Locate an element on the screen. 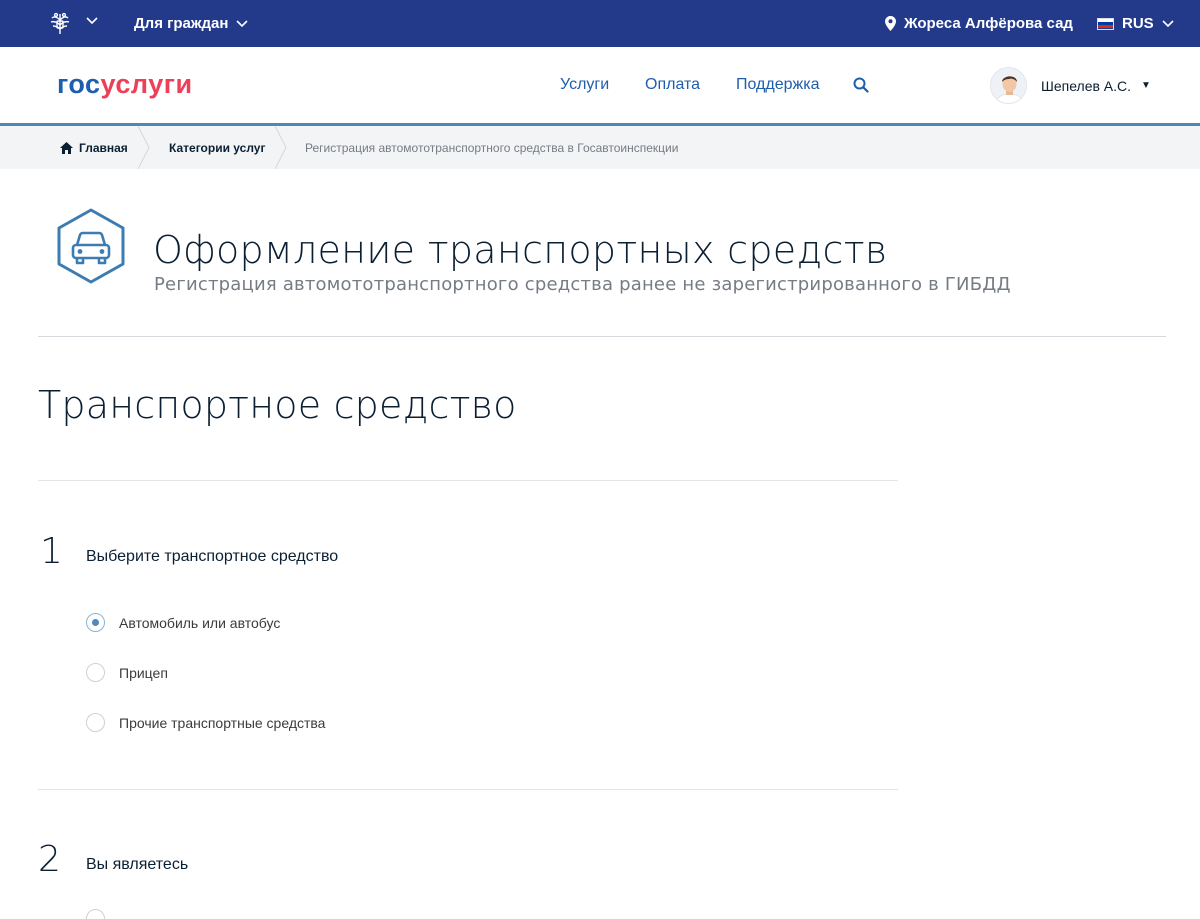  coat-of-arms-icon is located at coordinates (60, 24).